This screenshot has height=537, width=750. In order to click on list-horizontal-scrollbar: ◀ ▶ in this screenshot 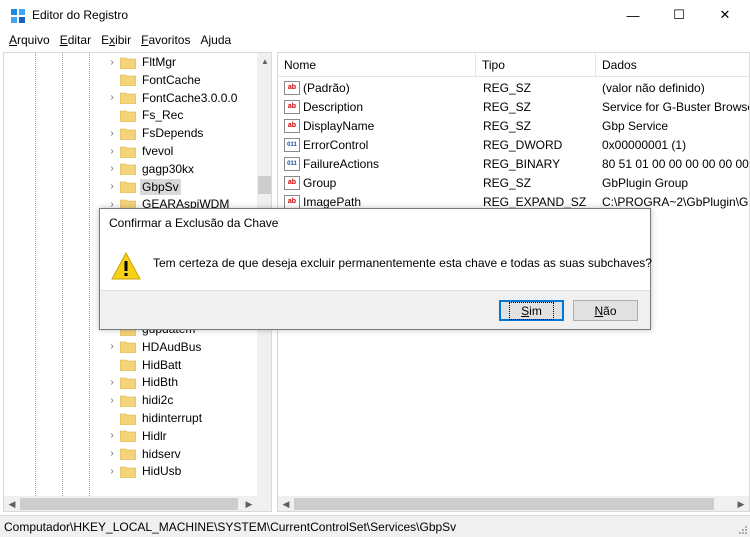, I will do `click(513, 503)`.